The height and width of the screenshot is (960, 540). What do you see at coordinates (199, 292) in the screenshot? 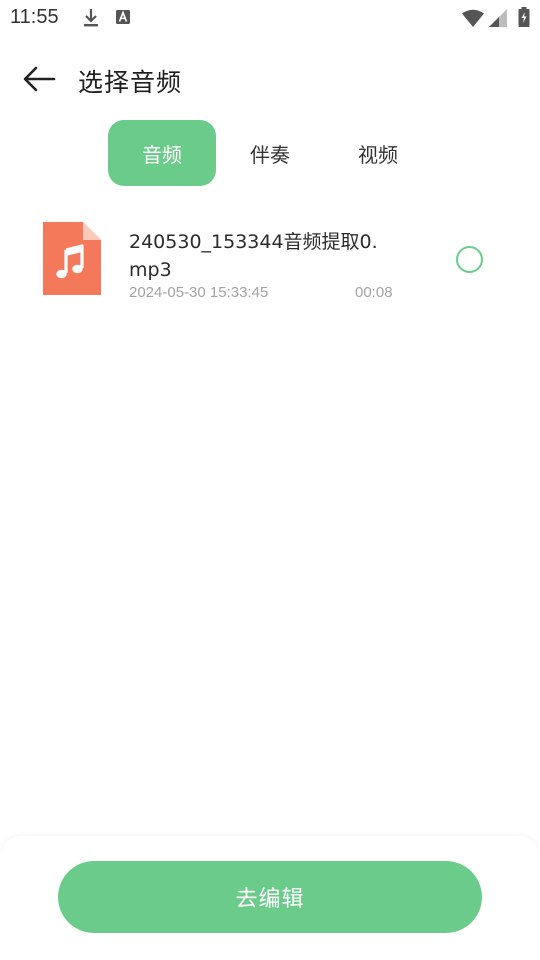
I see `file-date: 2024-05-30 15:33:45` at bounding box center [199, 292].